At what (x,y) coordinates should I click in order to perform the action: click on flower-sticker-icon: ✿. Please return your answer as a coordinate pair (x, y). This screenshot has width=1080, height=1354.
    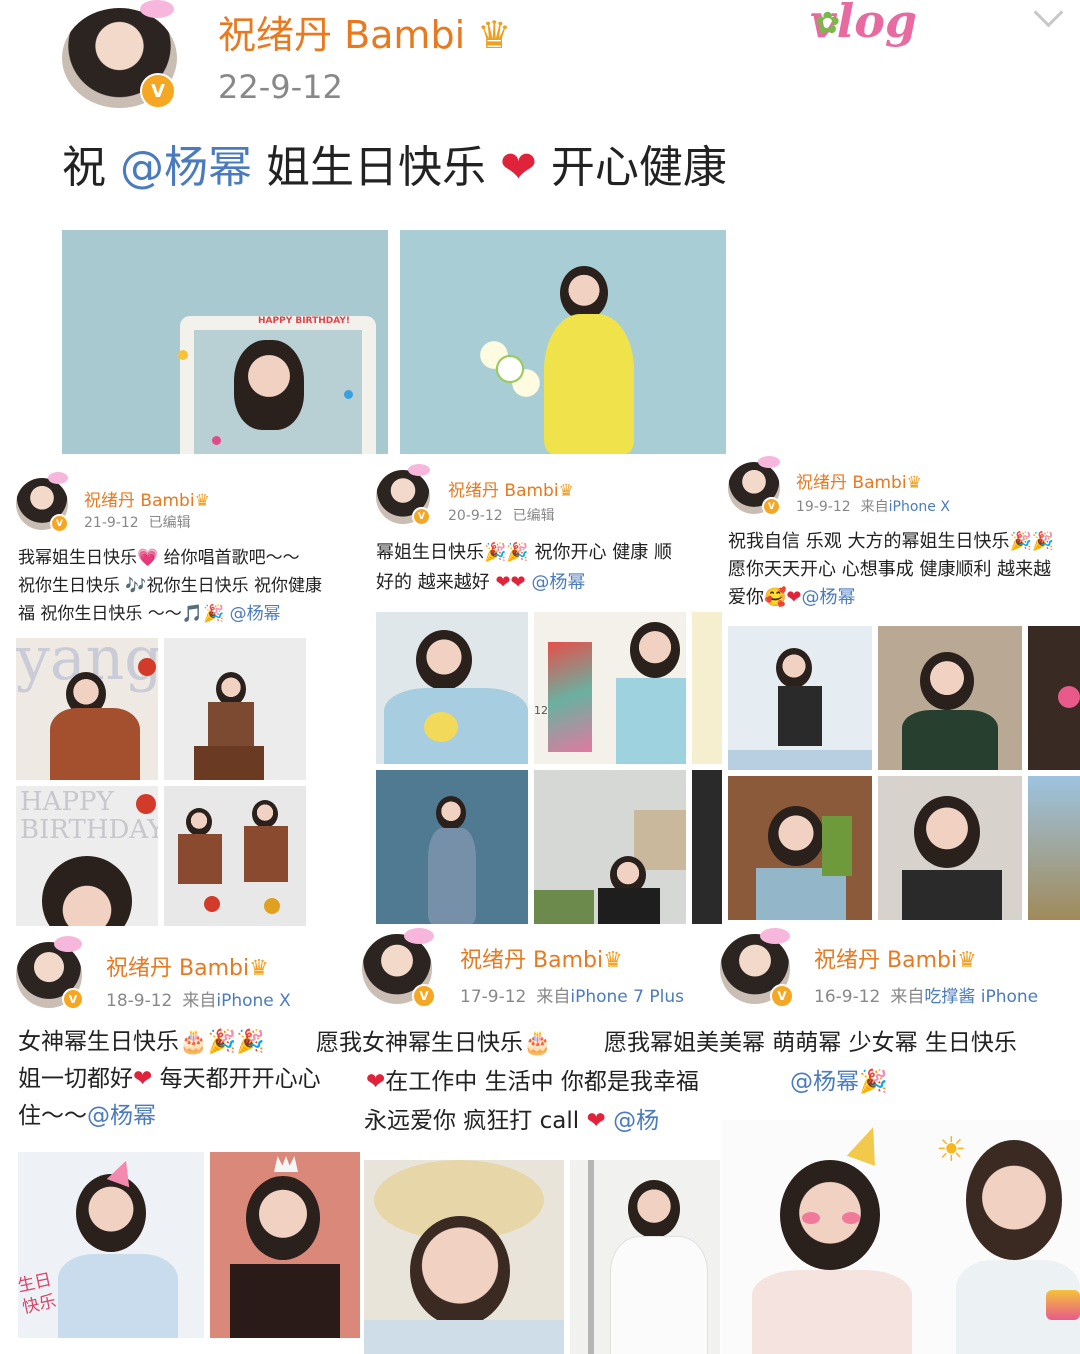
    Looking at the image, I should click on (828, 23).